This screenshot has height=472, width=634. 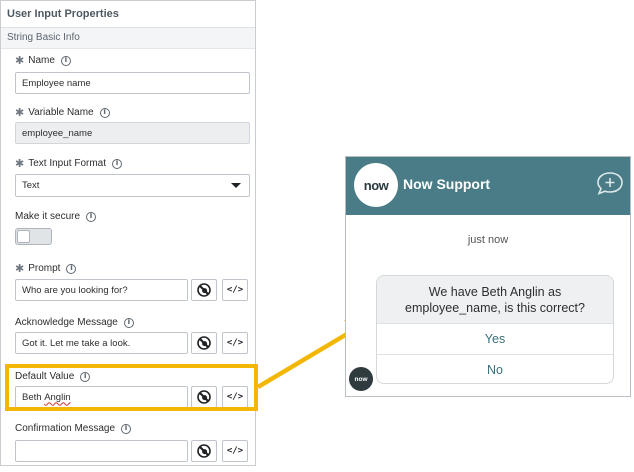 What do you see at coordinates (132, 83) in the screenshot?
I see `name-input: Employee name` at bounding box center [132, 83].